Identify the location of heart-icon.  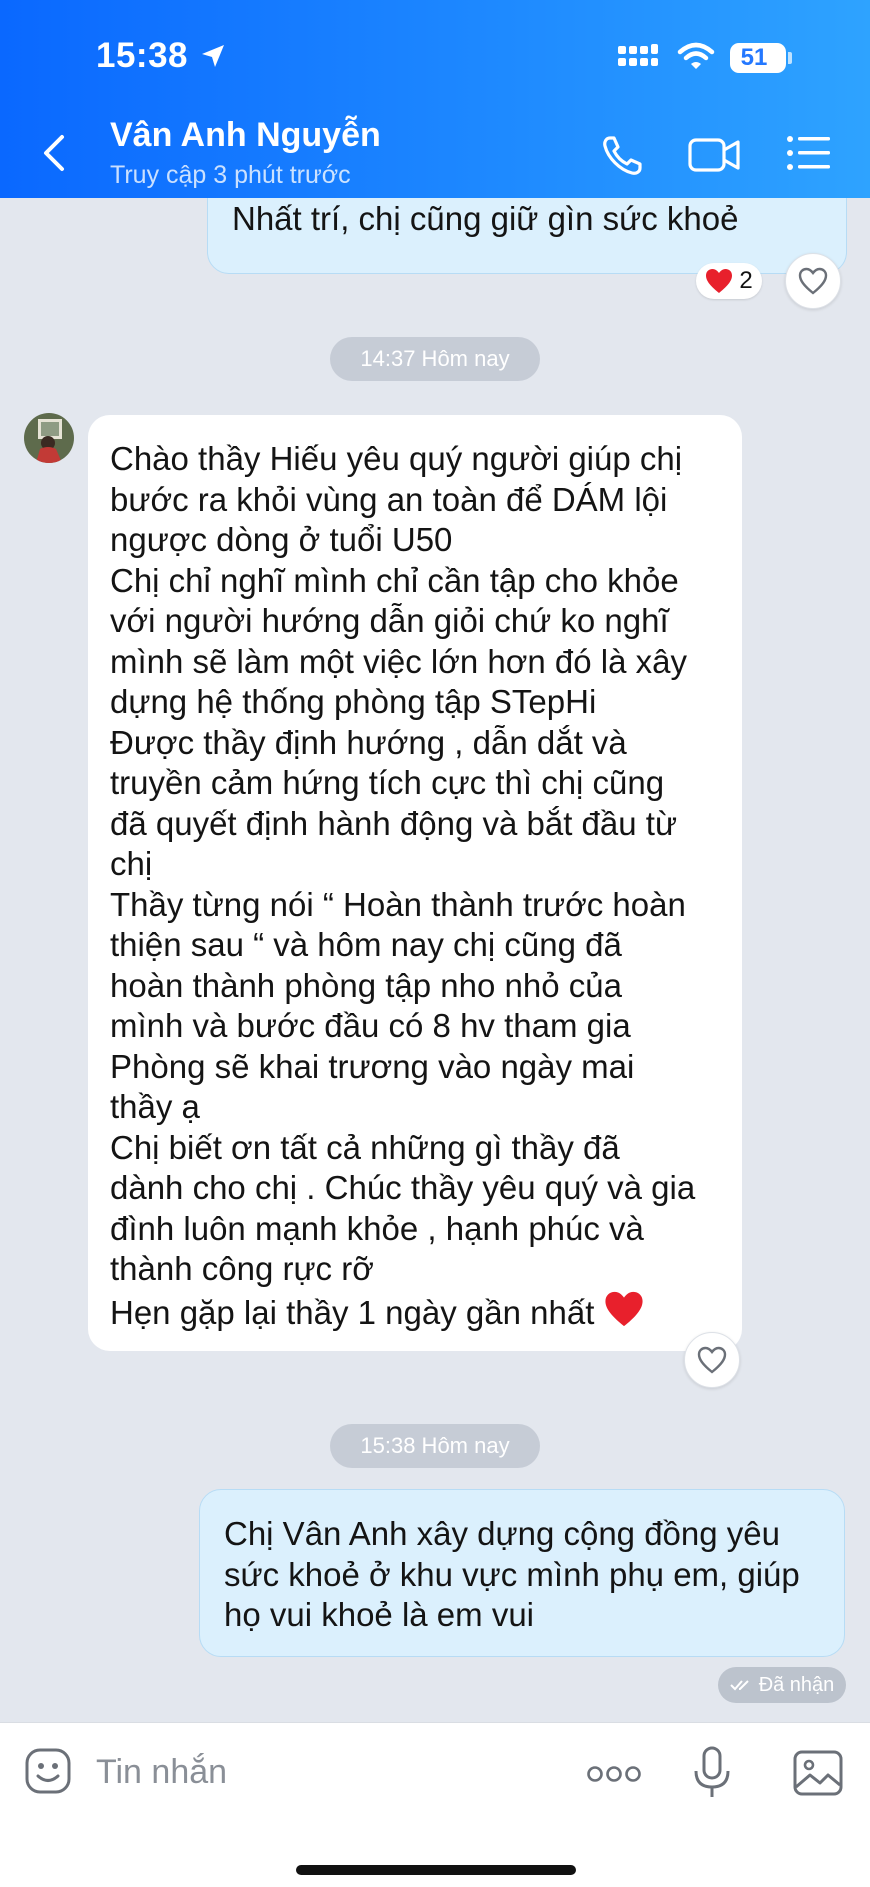
(719, 281).